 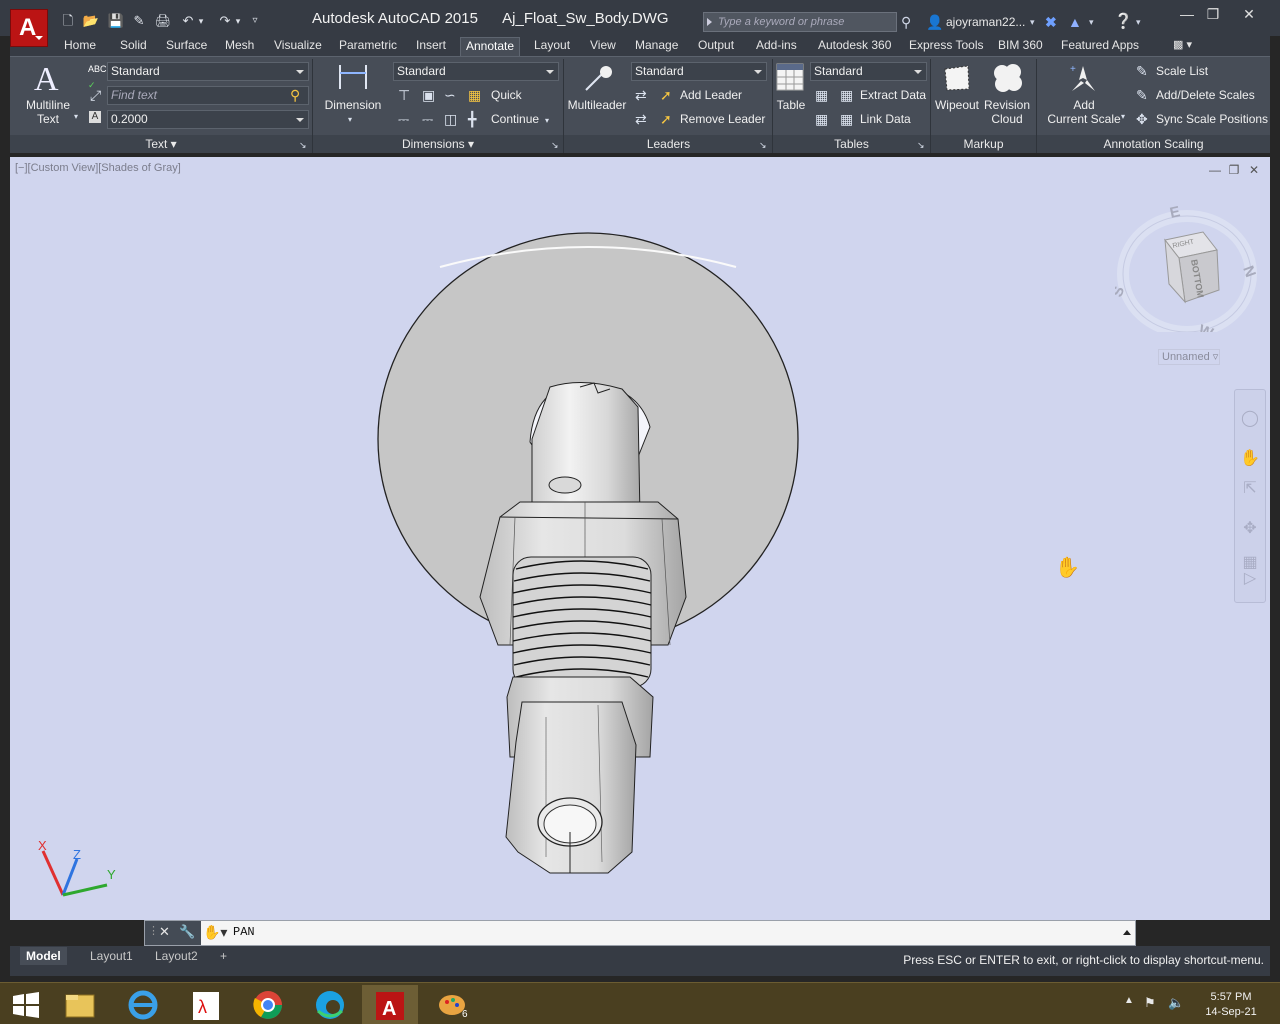 What do you see at coordinates (1153, 144) in the screenshot?
I see `annotation-scaling-panel-title: Annotation Scaling` at bounding box center [1153, 144].